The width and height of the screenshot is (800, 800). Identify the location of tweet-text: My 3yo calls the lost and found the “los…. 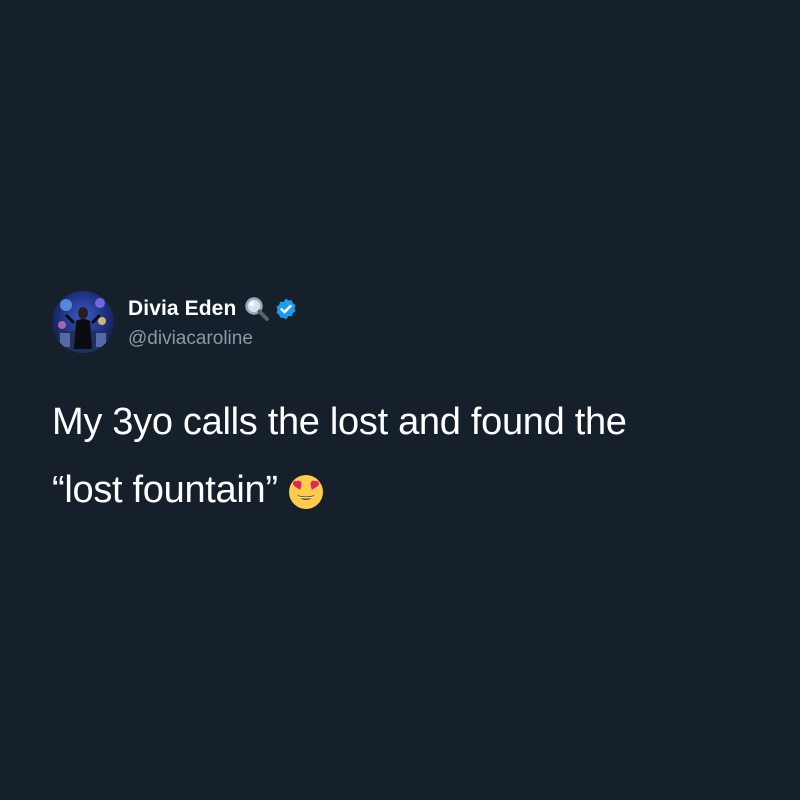
(402, 456).